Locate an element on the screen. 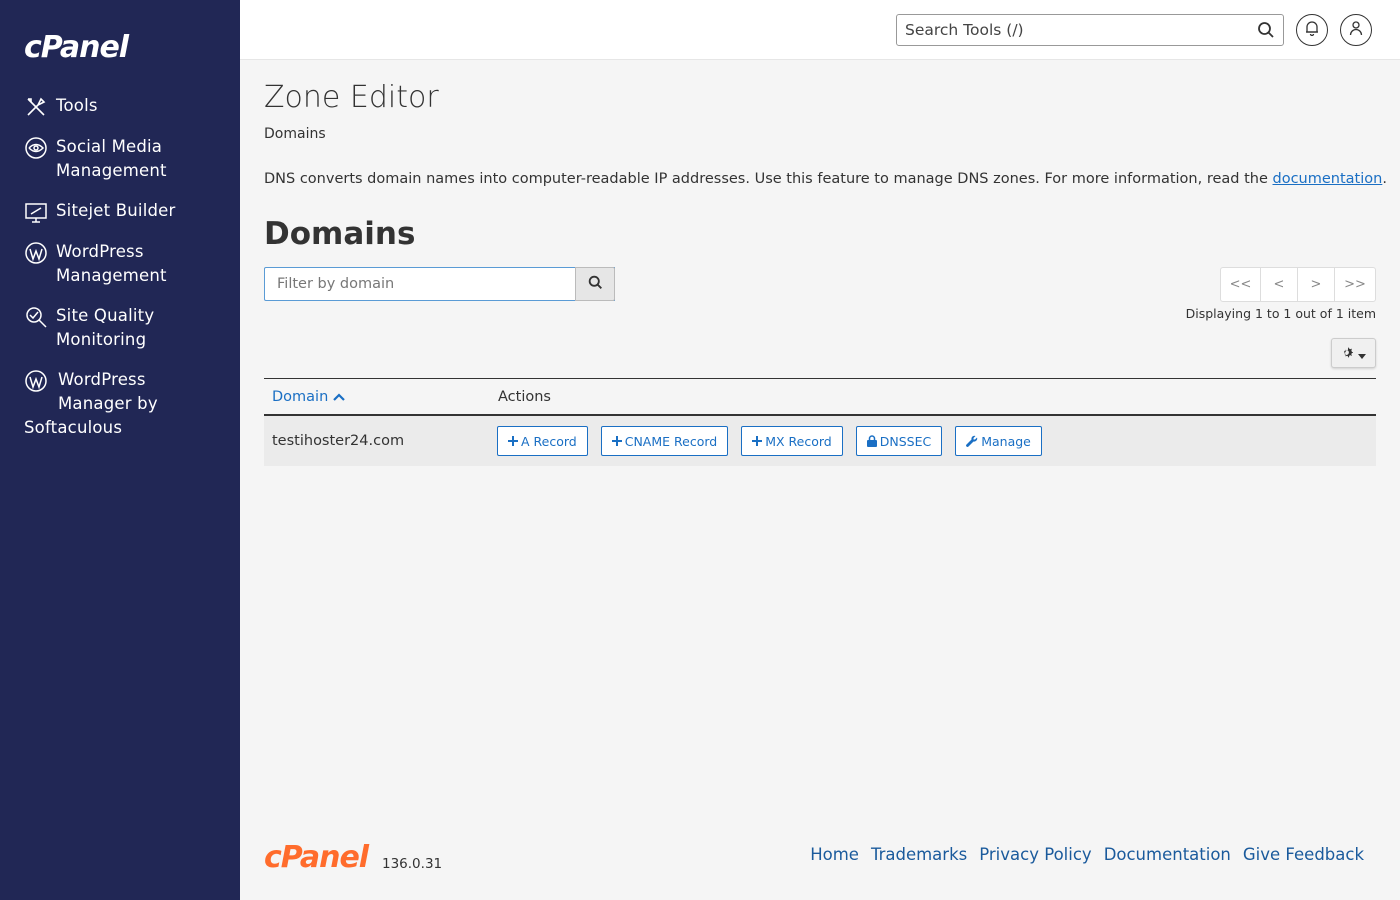 This screenshot has height=900, width=1400. notifications-button is located at coordinates (1312, 30).